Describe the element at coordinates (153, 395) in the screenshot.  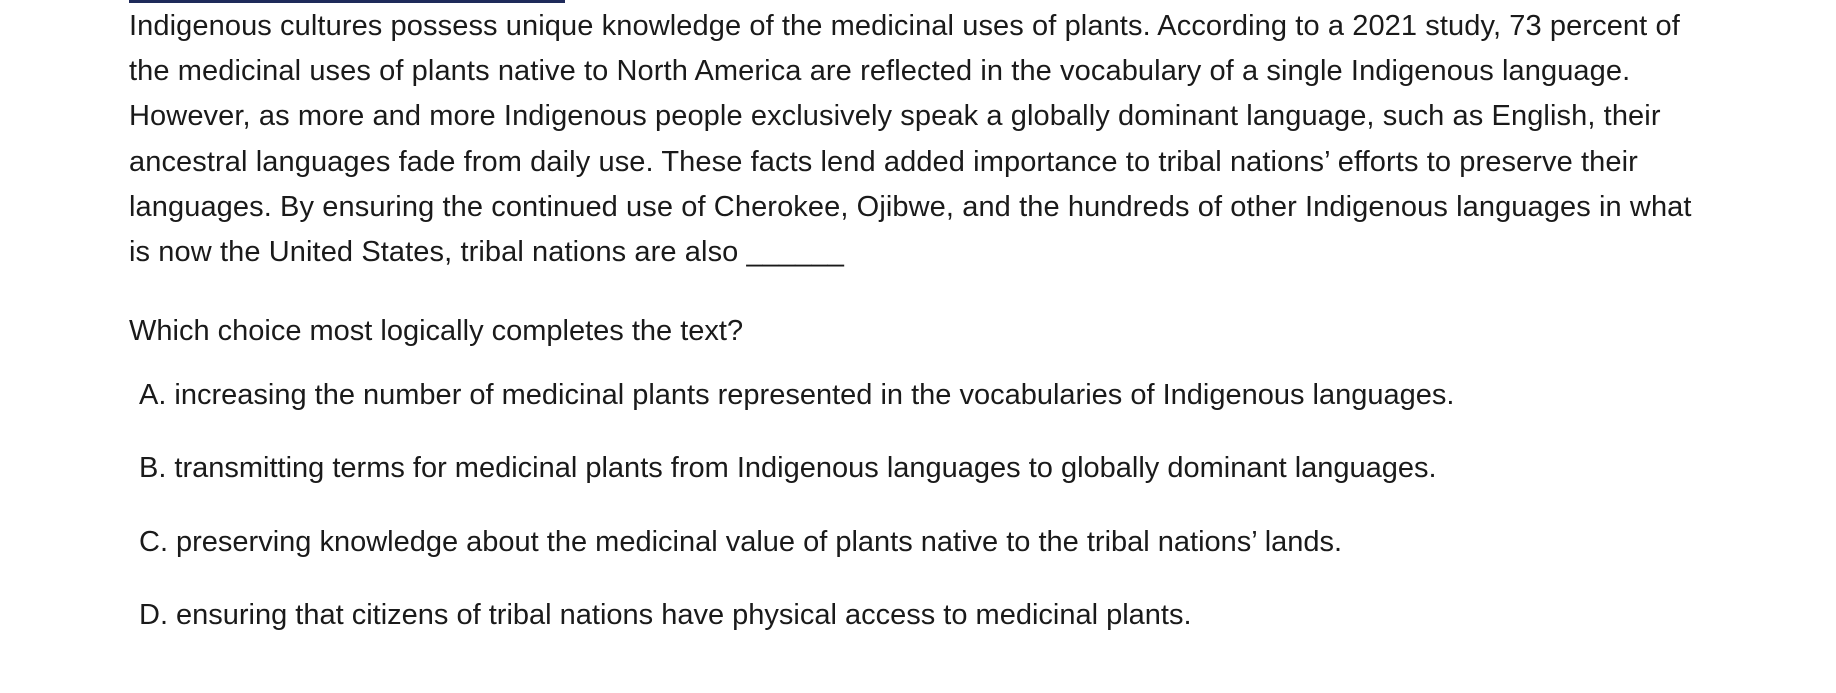
I see `choice-letter: A.` at that location.